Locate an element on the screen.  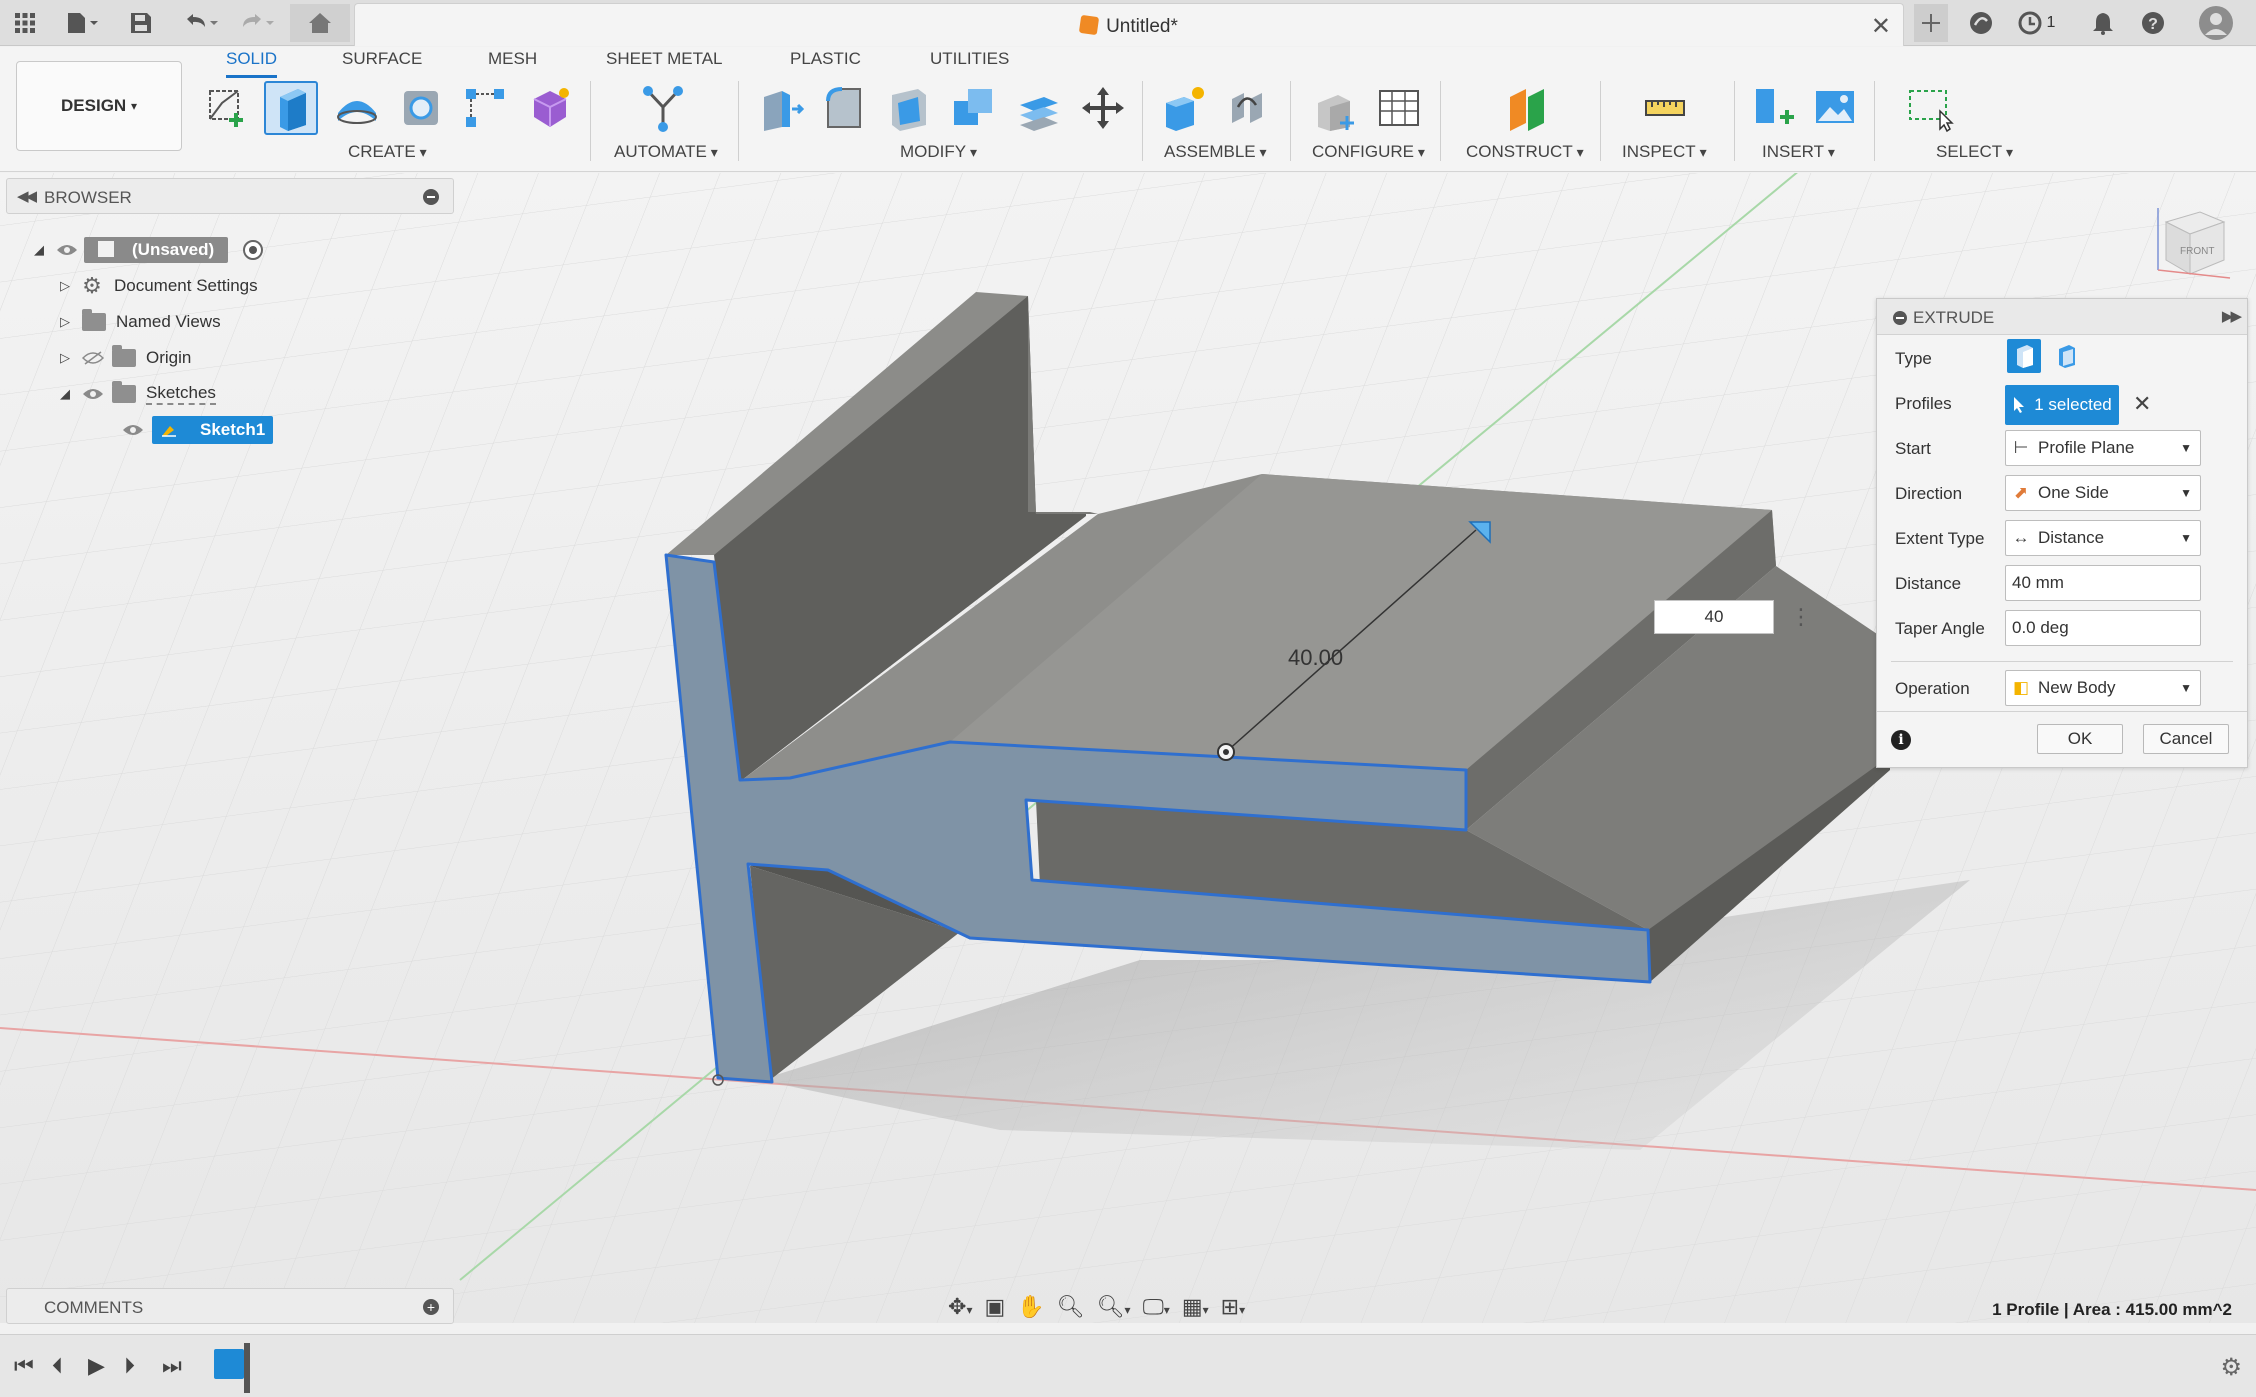
press-pull-tool is located at coordinates (779, 108).